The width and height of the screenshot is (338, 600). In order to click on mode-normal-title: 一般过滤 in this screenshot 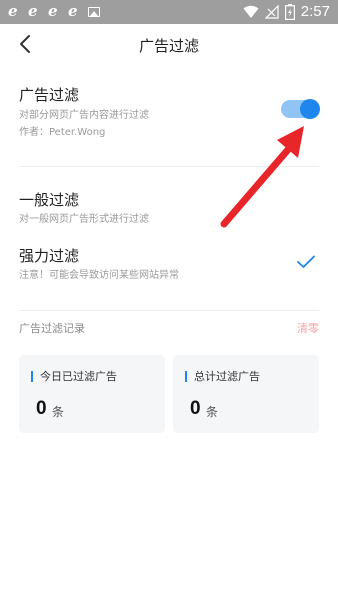, I will do `click(49, 200)`.